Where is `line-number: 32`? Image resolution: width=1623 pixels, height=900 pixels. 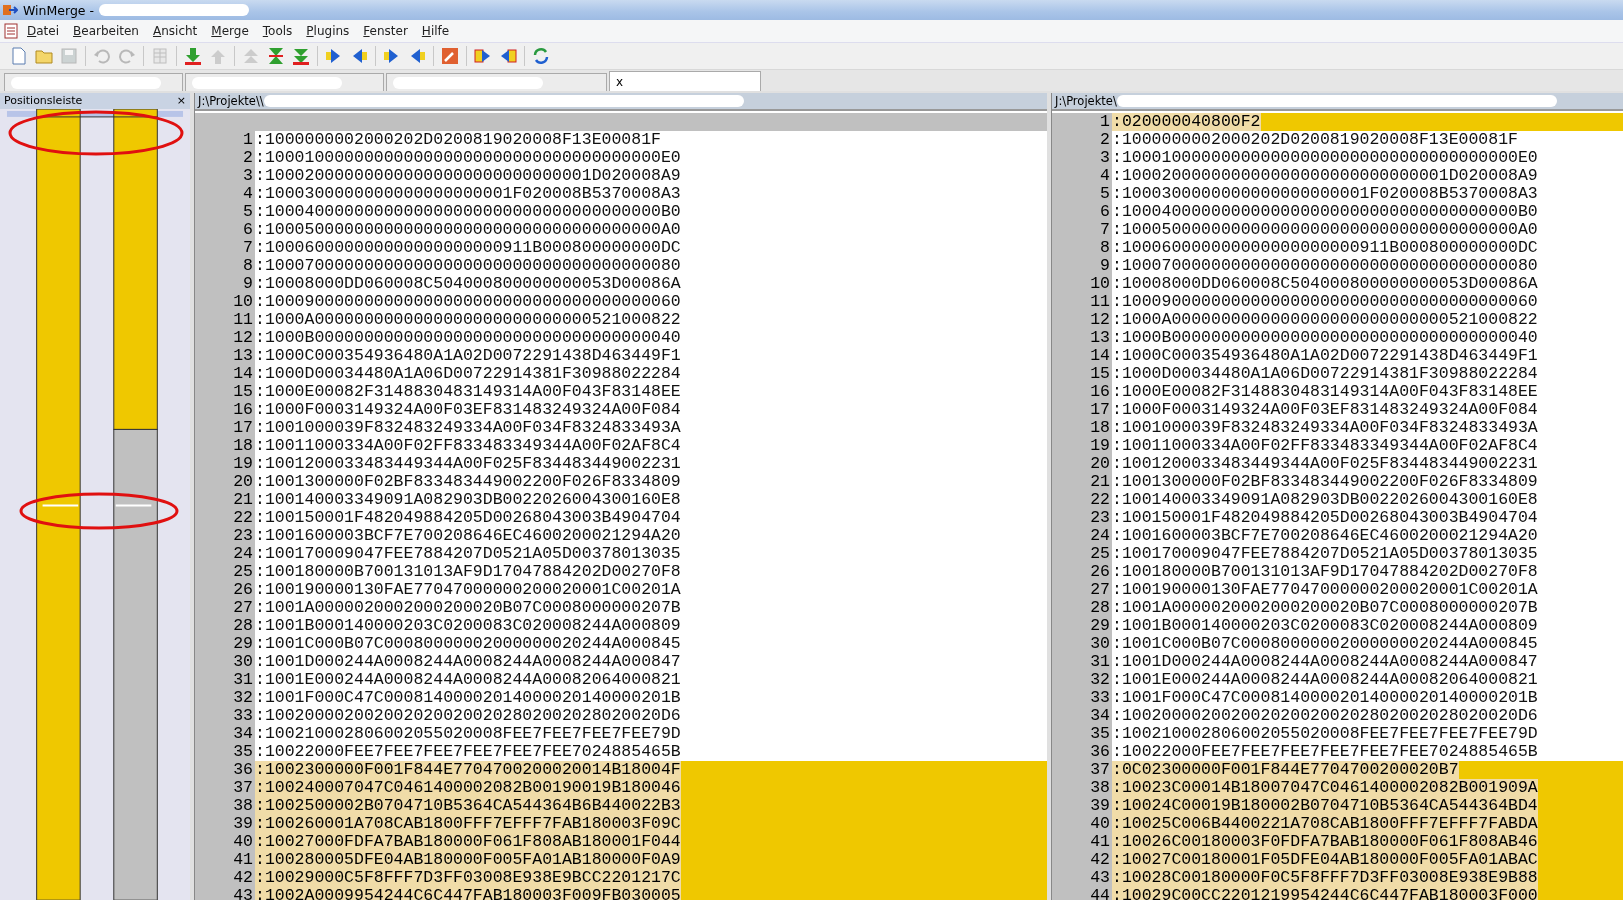 line-number: 32 is located at coordinates (225, 698).